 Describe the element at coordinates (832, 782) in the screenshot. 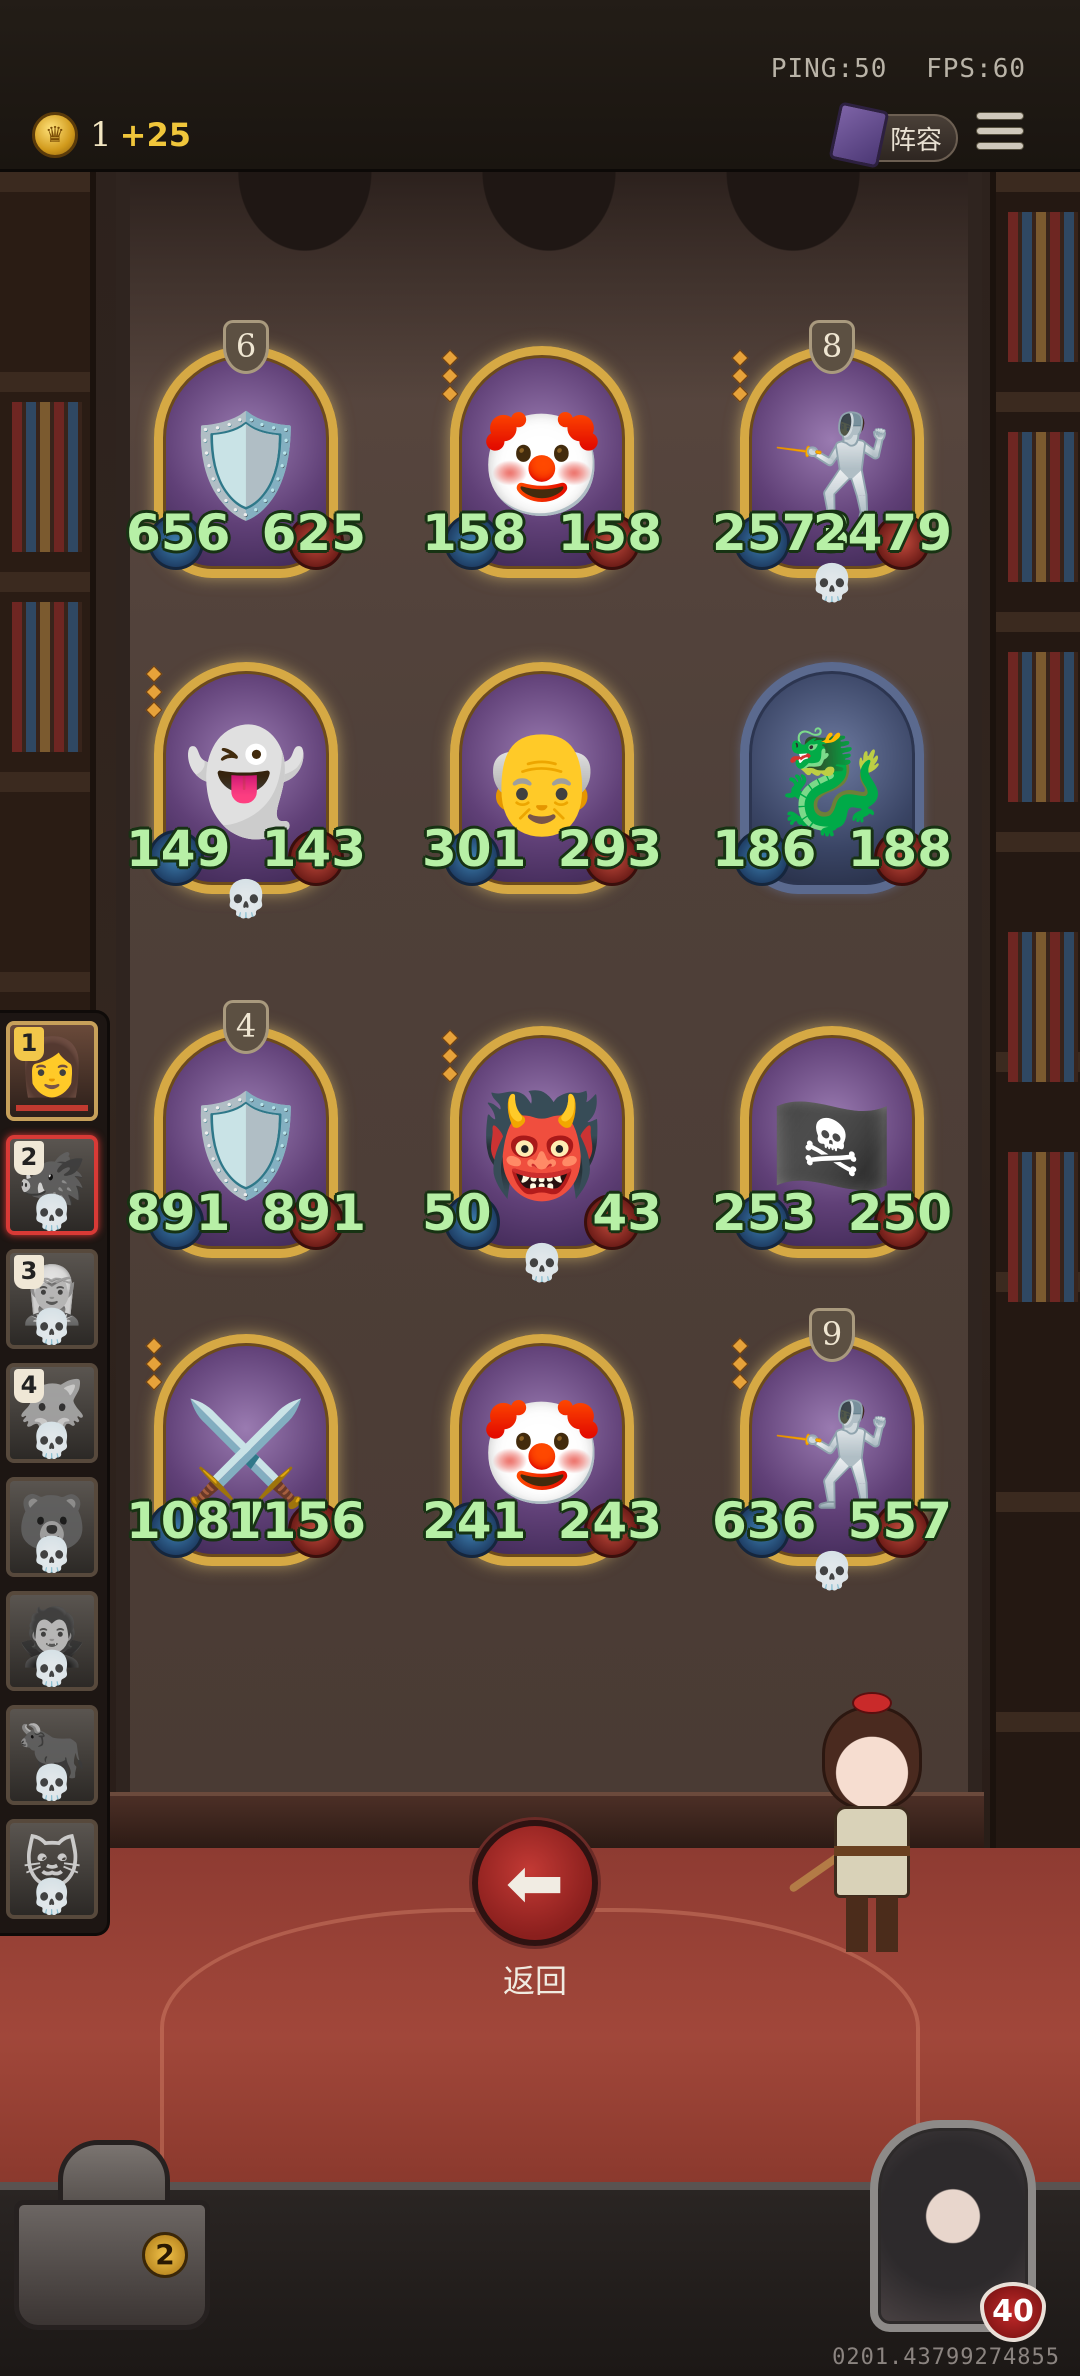

I see `hero-portrait: 🐉` at that location.